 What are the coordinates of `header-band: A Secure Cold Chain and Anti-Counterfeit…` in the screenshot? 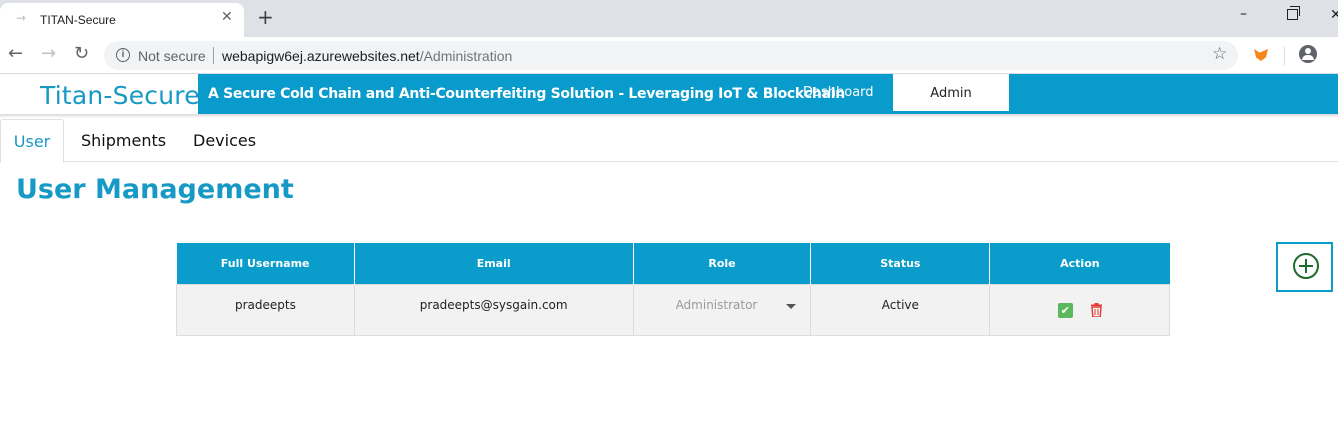 It's located at (768, 94).